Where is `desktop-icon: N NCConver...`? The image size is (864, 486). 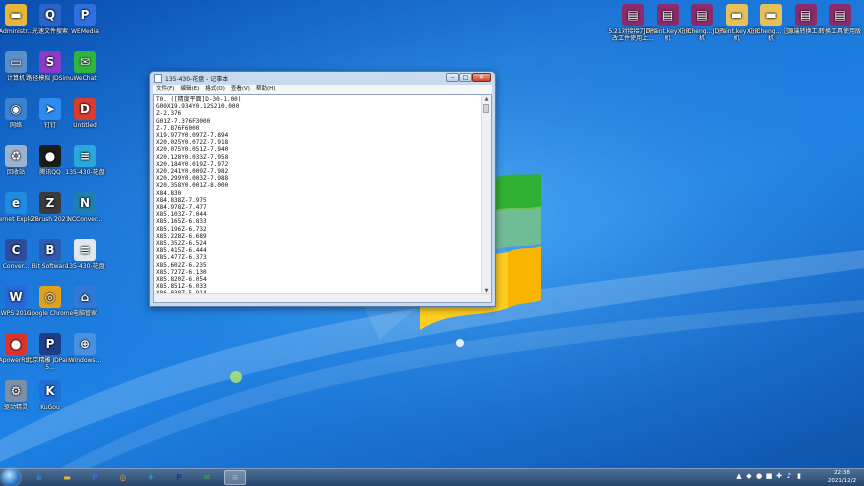
desktop-icon: N NCConver... is located at coordinates (85, 207).